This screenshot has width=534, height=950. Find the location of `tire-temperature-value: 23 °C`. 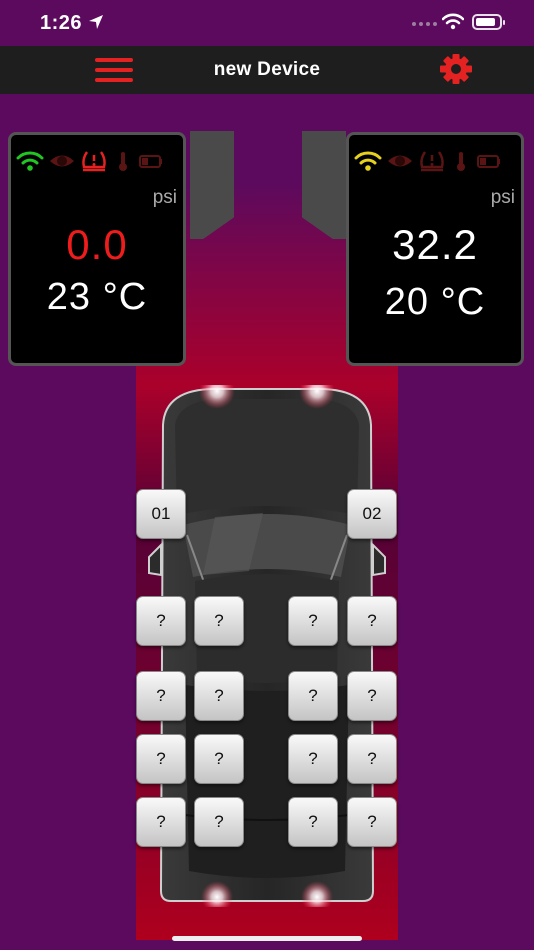

tire-temperature-value: 23 °C is located at coordinates (97, 297).